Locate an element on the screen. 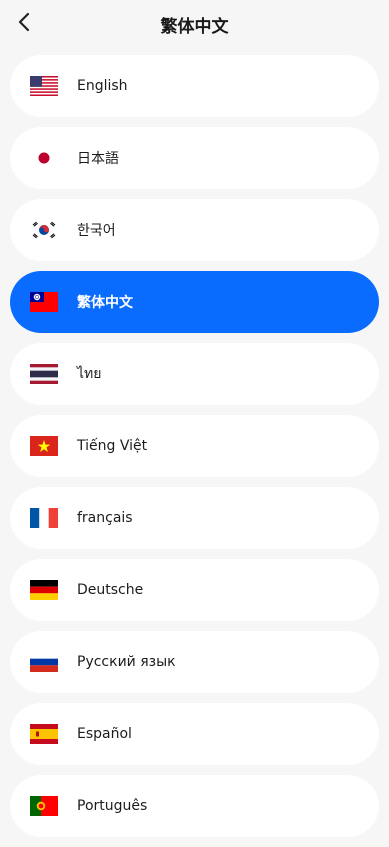  language-label: Español is located at coordinates (104, 734).